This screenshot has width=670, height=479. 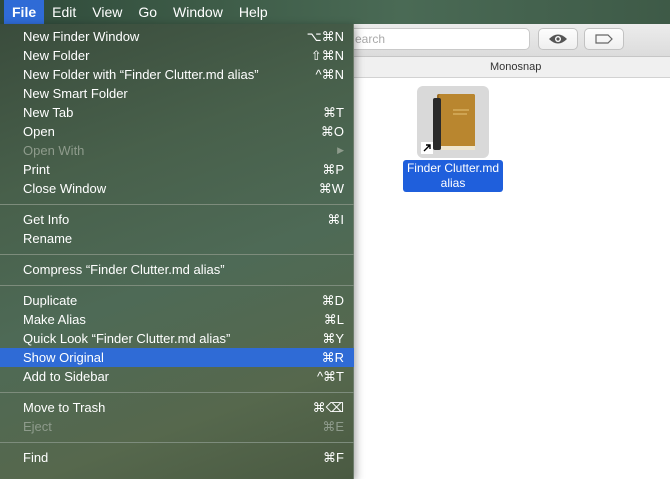 I want to click on tag-icon, so click(x=604, y=39).